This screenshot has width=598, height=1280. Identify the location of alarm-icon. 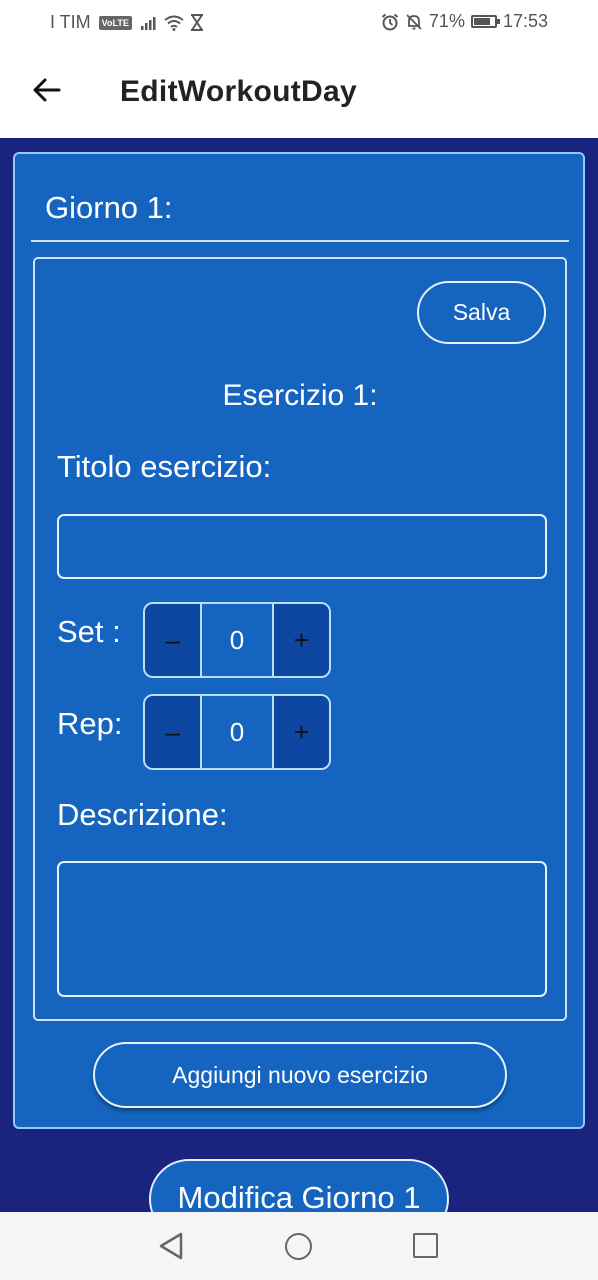
(390, 21).